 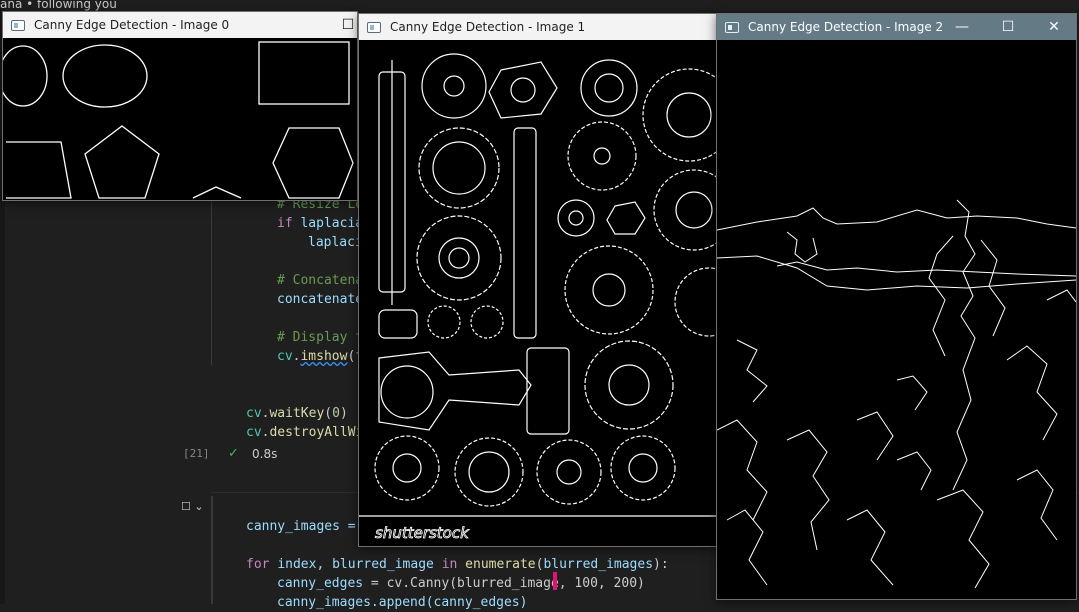 What do you see at coordinates (962, 27) in the screenshot?
I see `minimize-icon: —` at bounding box center [962, 27].